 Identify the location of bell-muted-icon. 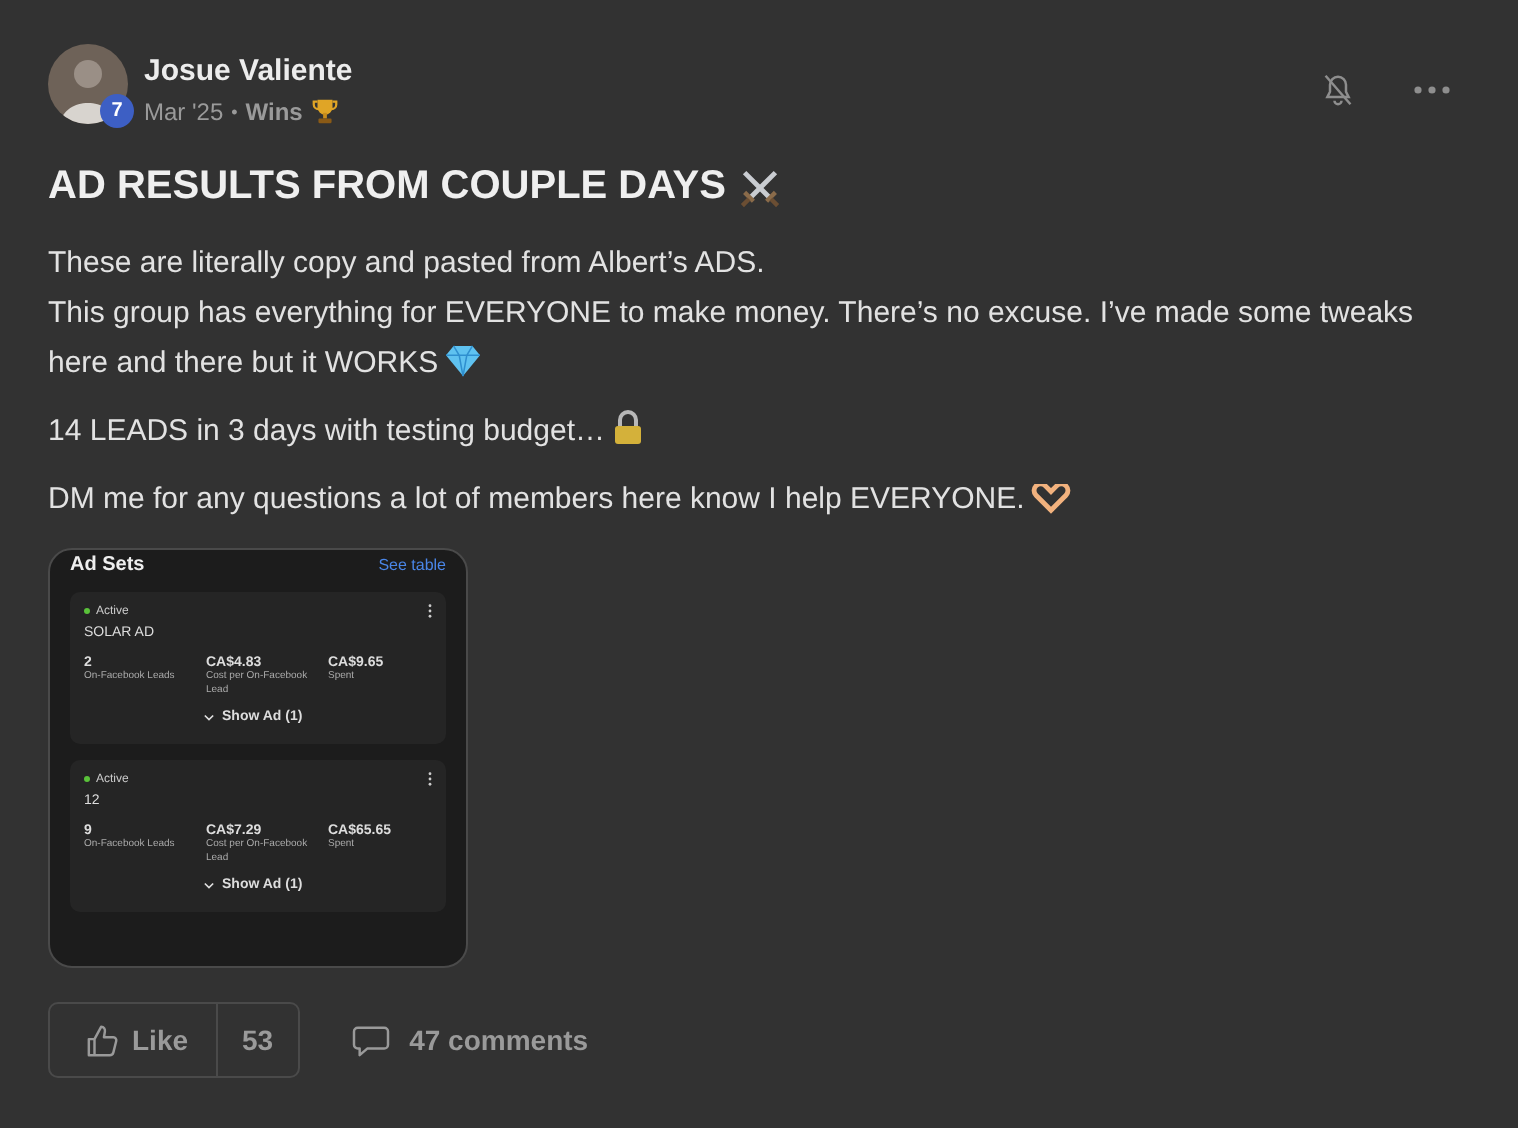
(1338, 90).